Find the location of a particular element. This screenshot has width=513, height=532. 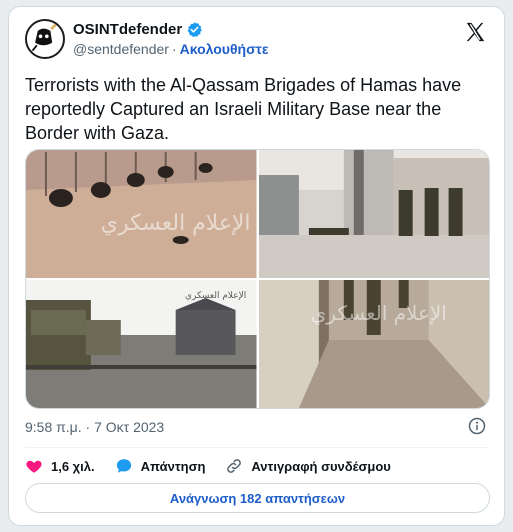

like-button: 1,6 χιλ. is located at coordinates (60, 466).